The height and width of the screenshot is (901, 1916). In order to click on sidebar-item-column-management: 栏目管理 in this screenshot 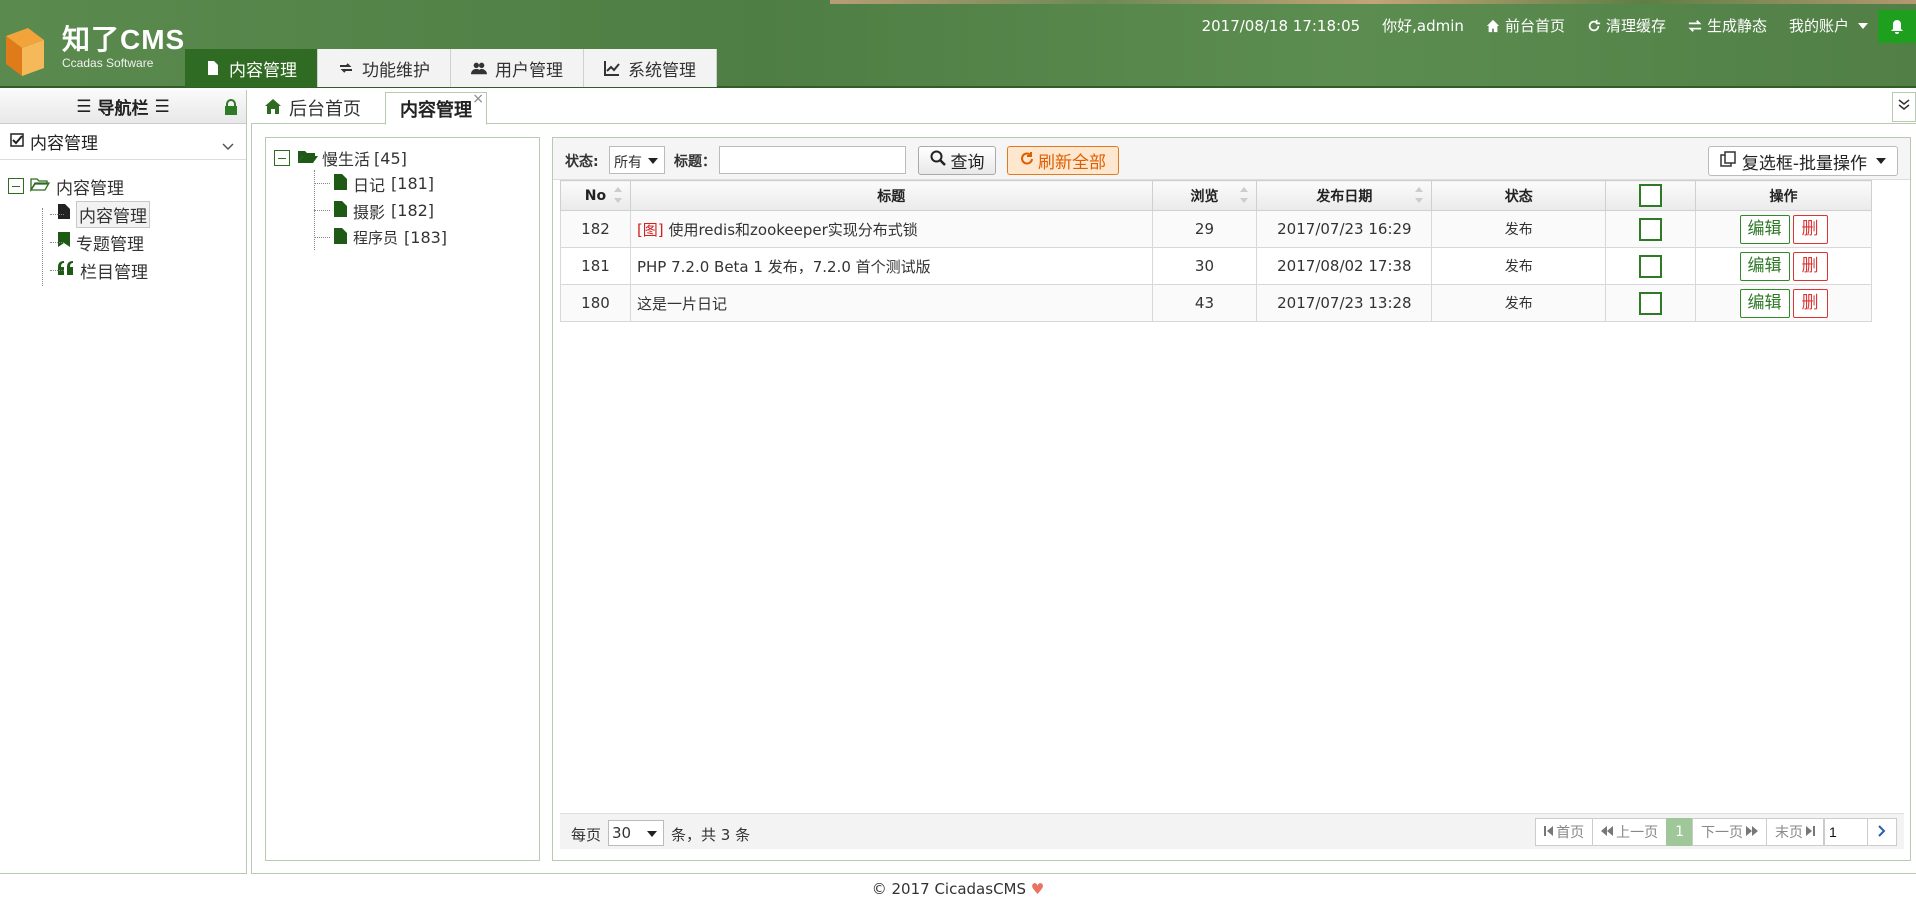, I will do `click(127, 270)`.